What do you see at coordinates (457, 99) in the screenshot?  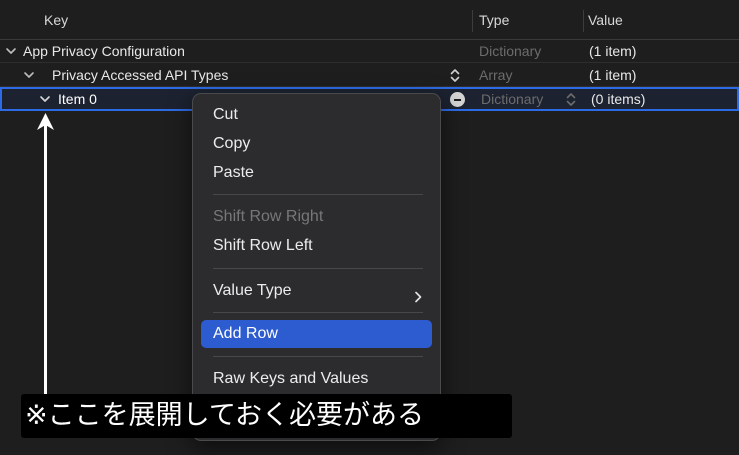 I see `remove-row-icon` at bounding box center [457, 99].